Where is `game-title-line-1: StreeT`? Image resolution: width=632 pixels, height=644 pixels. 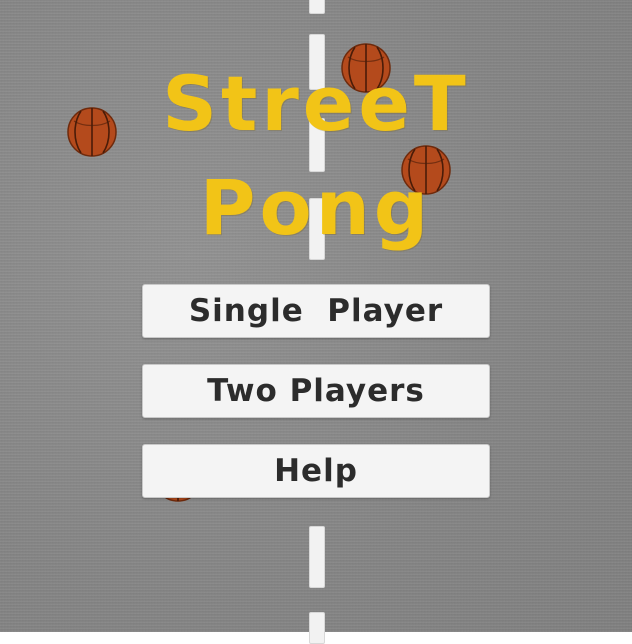
game-title-line-1: StreeT is located at coordinates (316, 103).